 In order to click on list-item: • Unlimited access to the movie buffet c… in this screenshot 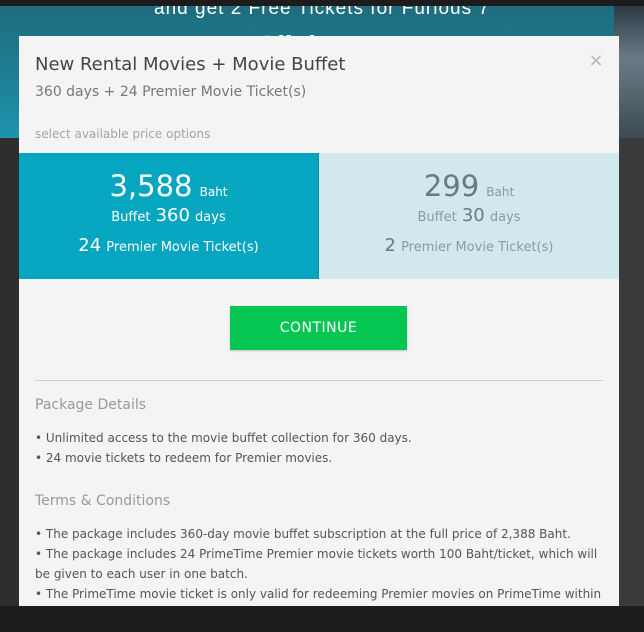, I will do `click(223, 438)`.